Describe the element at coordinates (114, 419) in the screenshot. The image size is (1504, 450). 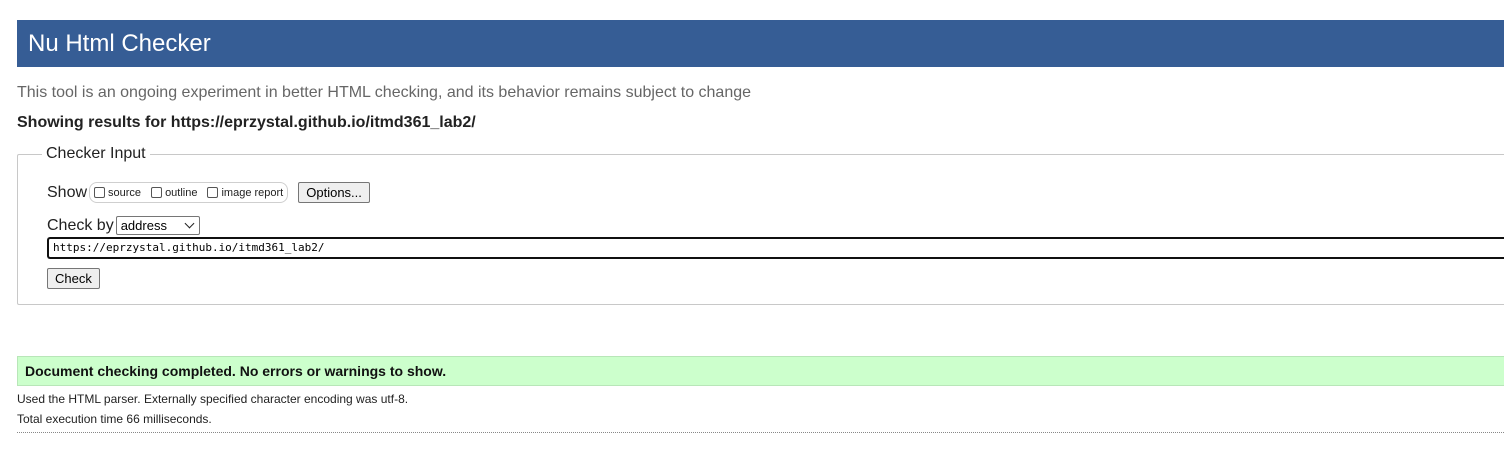
I see `execution-time: Total execution time 66 milliseconds.` at that location.